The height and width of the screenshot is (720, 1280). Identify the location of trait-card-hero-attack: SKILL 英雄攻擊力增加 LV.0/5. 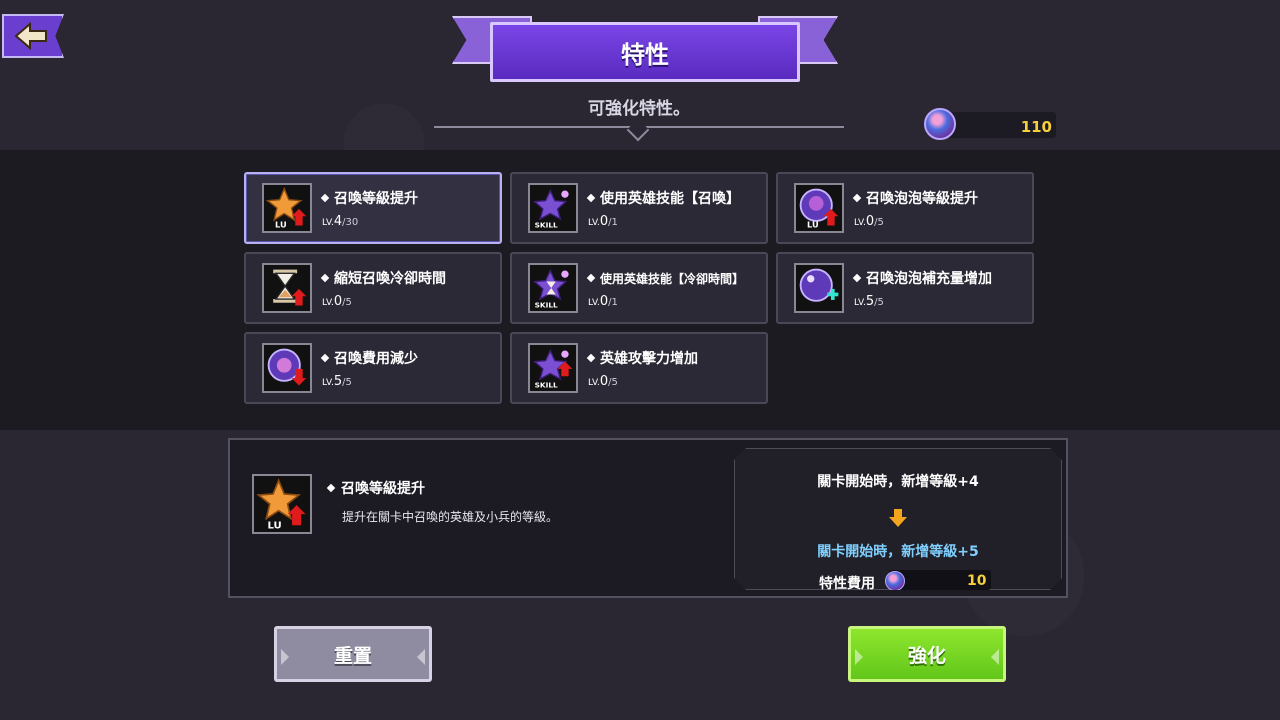
(639, 368).